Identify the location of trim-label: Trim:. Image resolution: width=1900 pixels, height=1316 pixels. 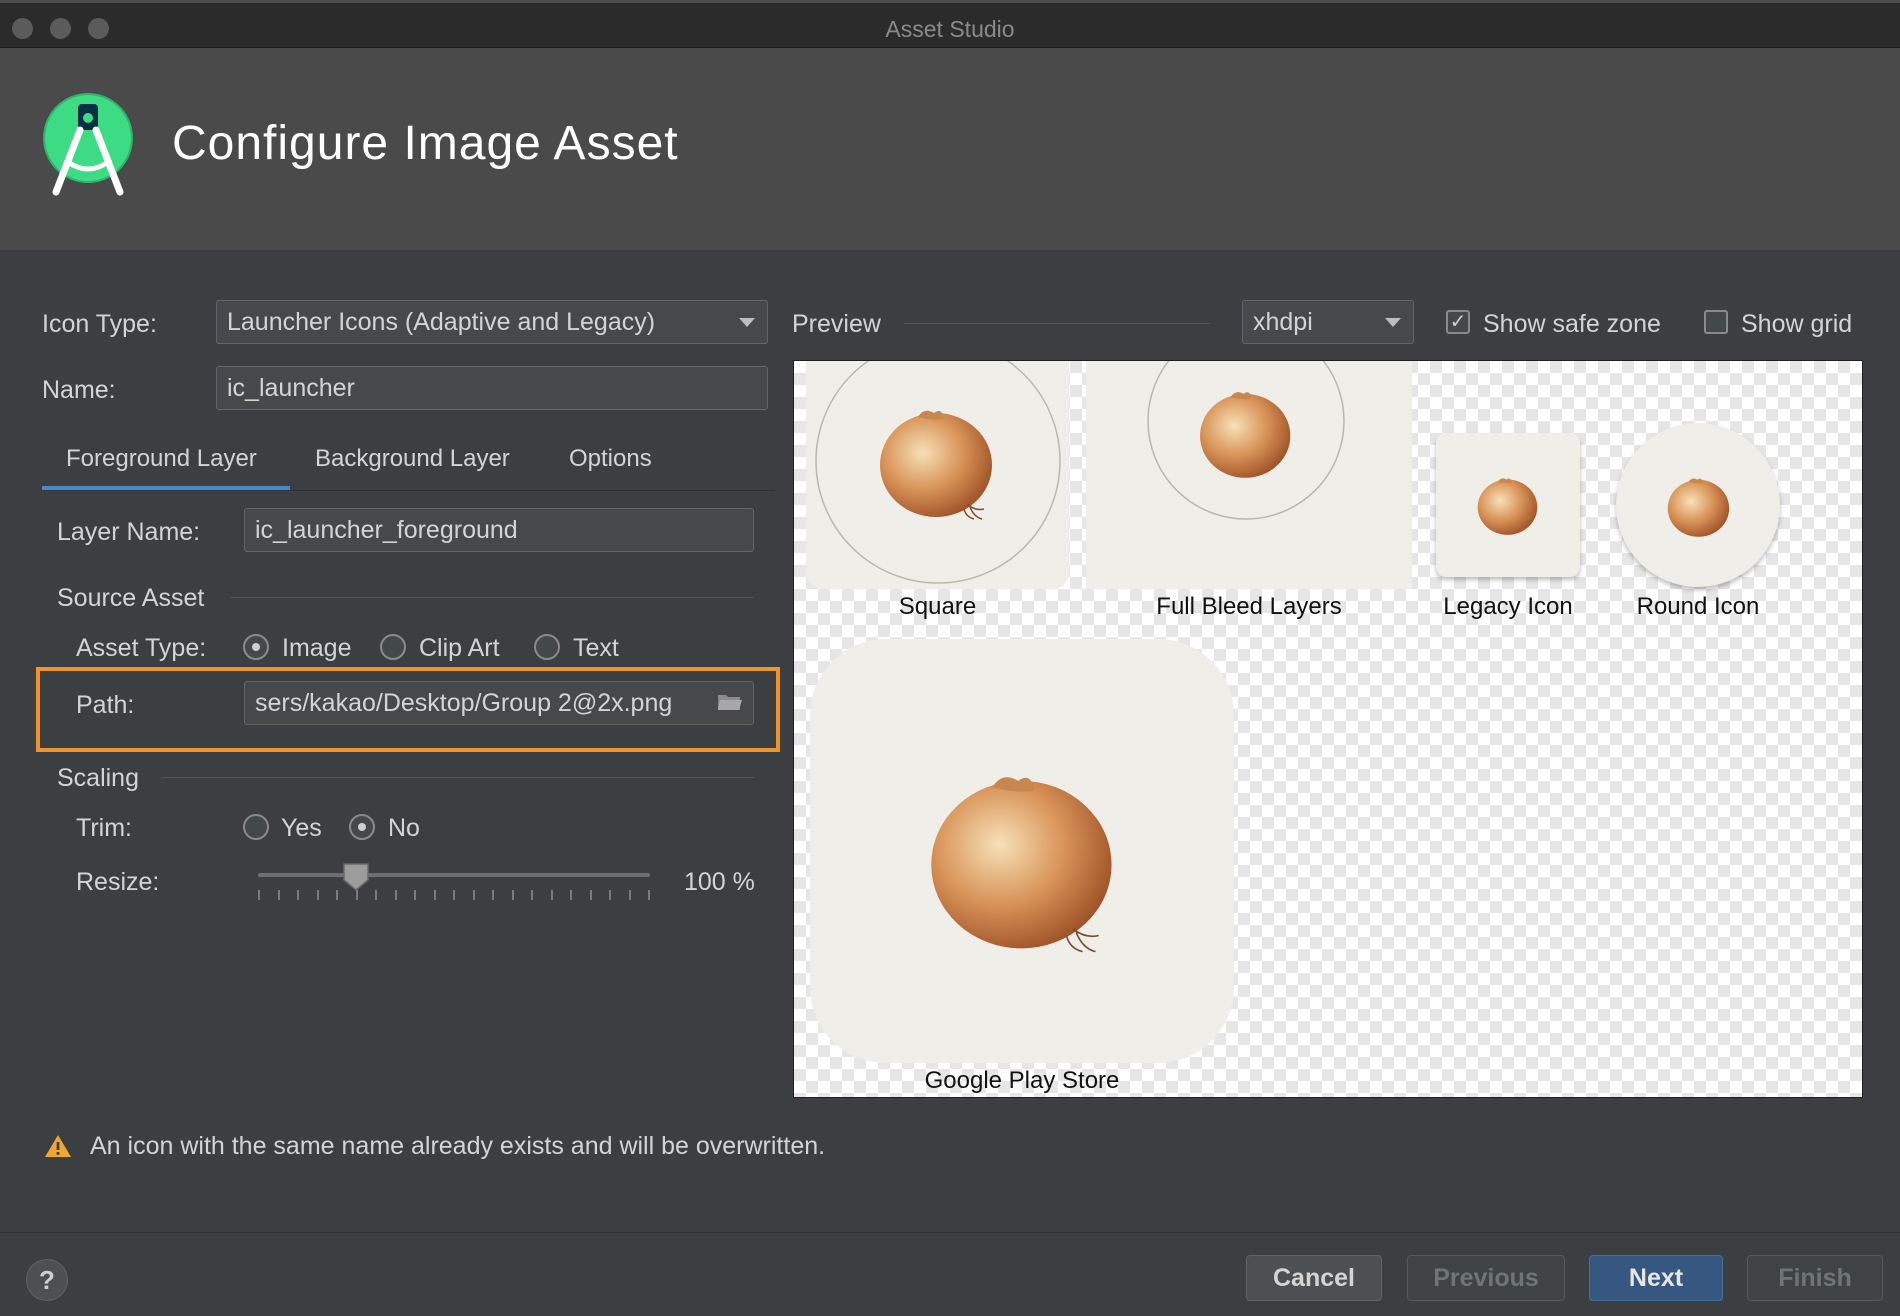
(104, 828).